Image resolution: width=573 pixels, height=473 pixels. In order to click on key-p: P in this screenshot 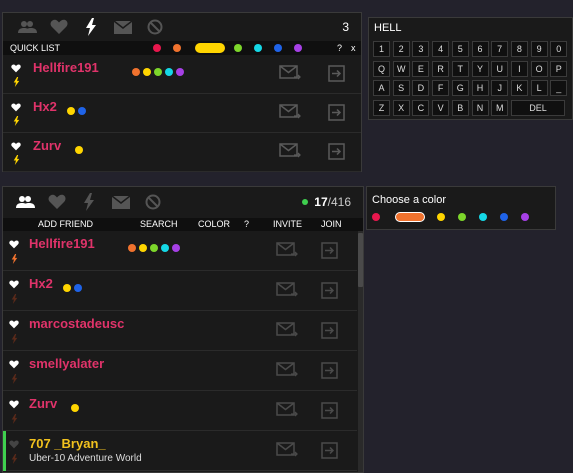, I will do `click(559, 68)`.